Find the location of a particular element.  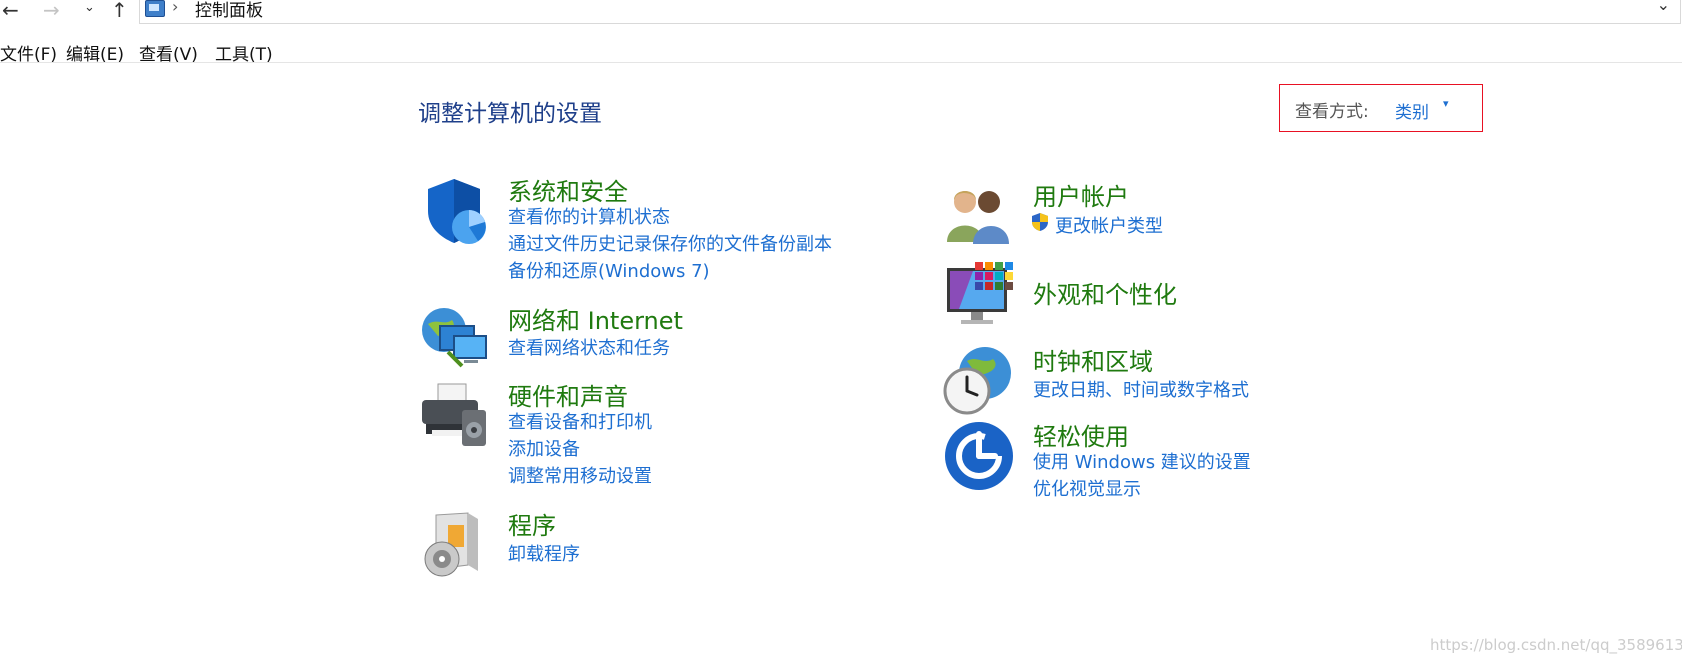

users-icon is located at coordinates (979, 216).